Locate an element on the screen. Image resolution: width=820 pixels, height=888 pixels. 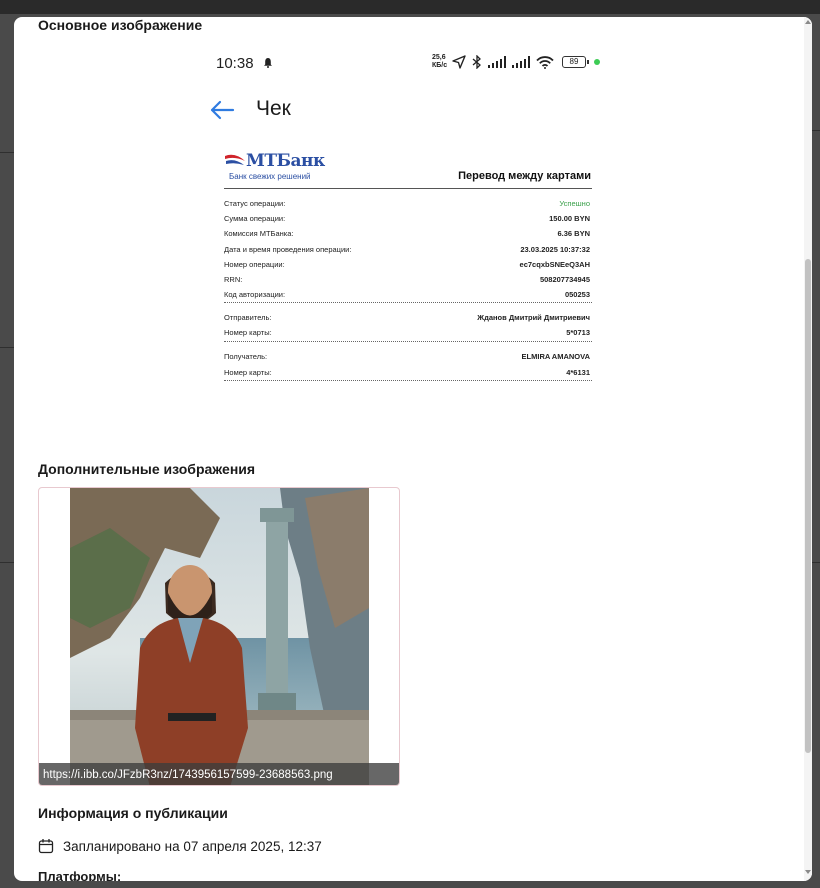
battery-icon: 89 is located at coordinates (574, 62).